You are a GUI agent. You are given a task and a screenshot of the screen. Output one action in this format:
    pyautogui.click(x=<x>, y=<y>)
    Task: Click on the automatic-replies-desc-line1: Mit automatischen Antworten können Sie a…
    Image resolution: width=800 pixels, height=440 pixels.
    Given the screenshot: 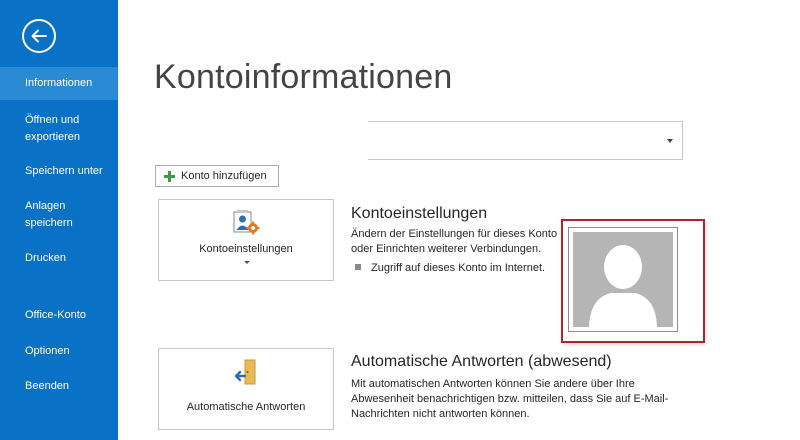 What is the action you would take?
    pyautogui.click(x=493, y=384)
    